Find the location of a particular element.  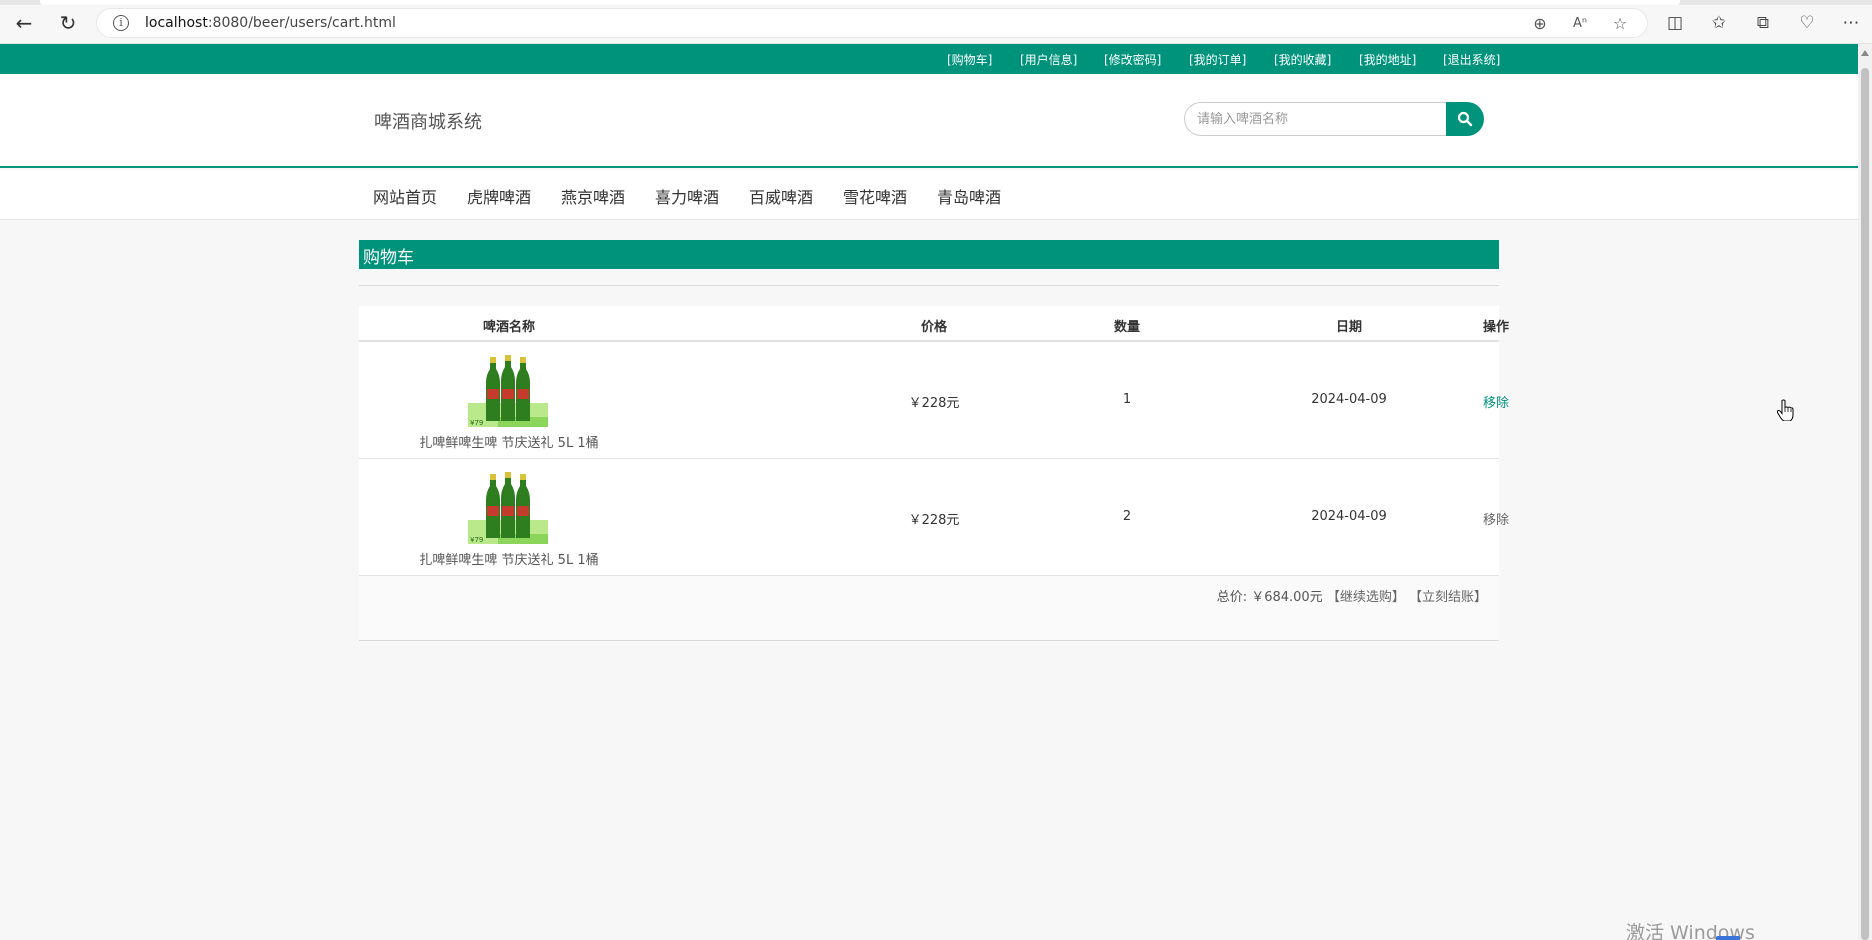

url-host: localhost is located at coordinates (176, 23).